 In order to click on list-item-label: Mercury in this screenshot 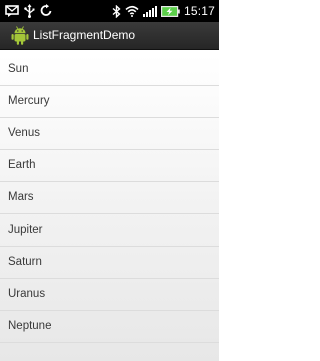, I will do `click(29, 101)`.